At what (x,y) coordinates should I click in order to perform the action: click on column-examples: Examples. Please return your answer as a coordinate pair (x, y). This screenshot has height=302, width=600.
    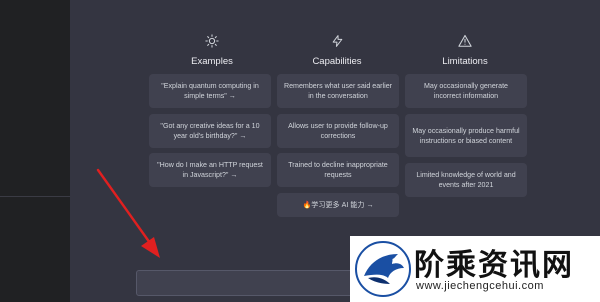
    Looking at the image, I should click on (212, 49).